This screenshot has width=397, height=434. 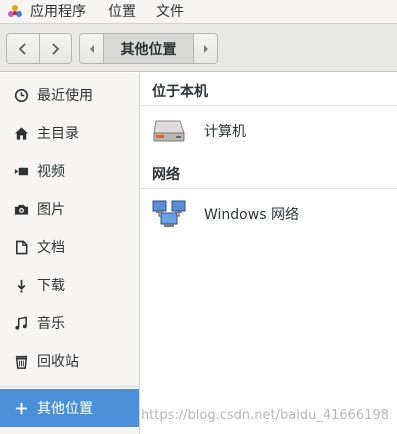 I want to click on music-icon, so click(x=21, y=323).